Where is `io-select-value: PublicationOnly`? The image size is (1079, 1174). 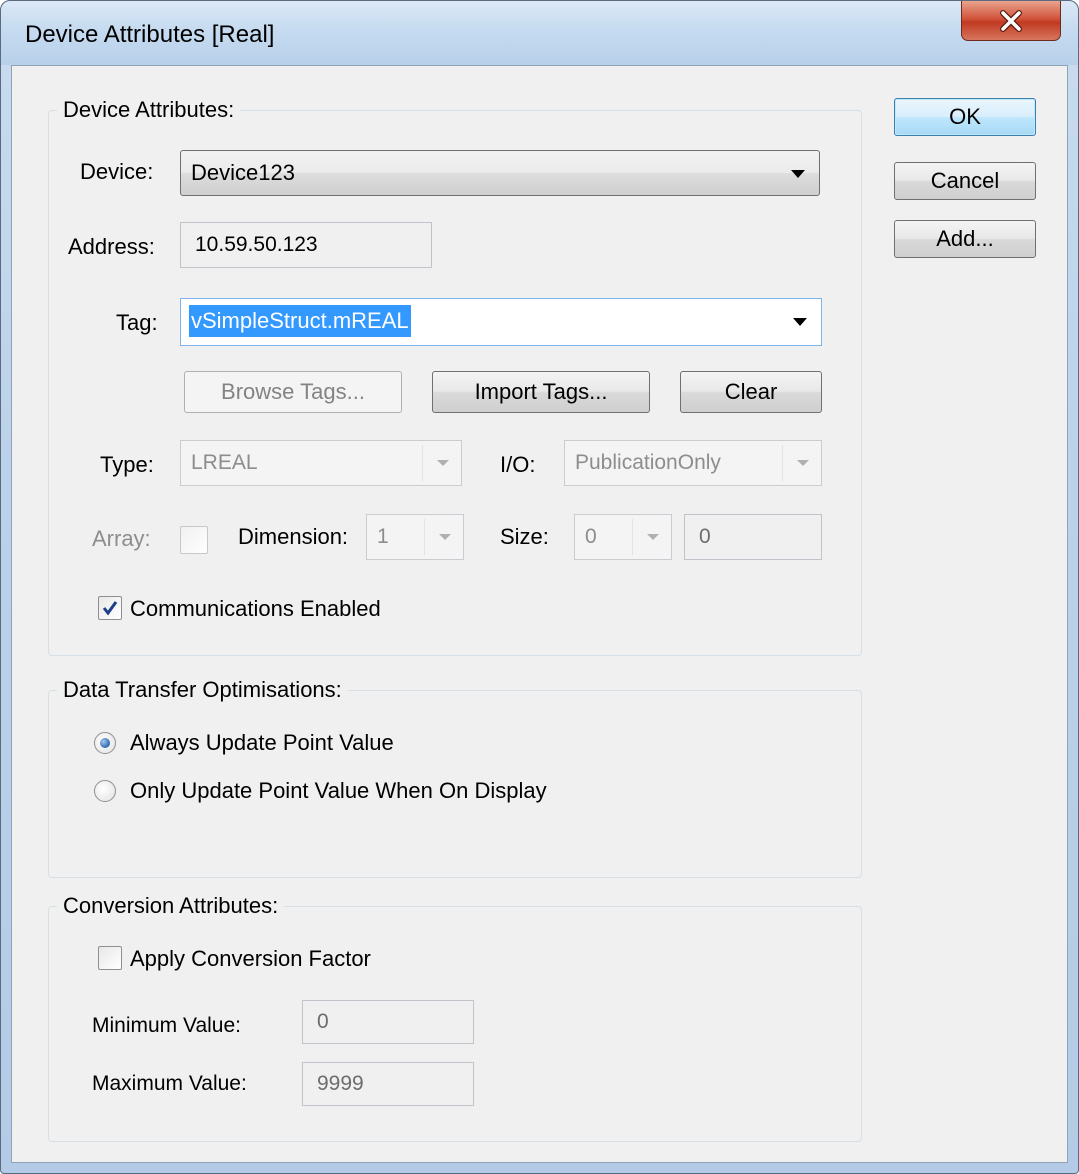 io-select-value: PublicationOnly is located at coordinates (648, 462).